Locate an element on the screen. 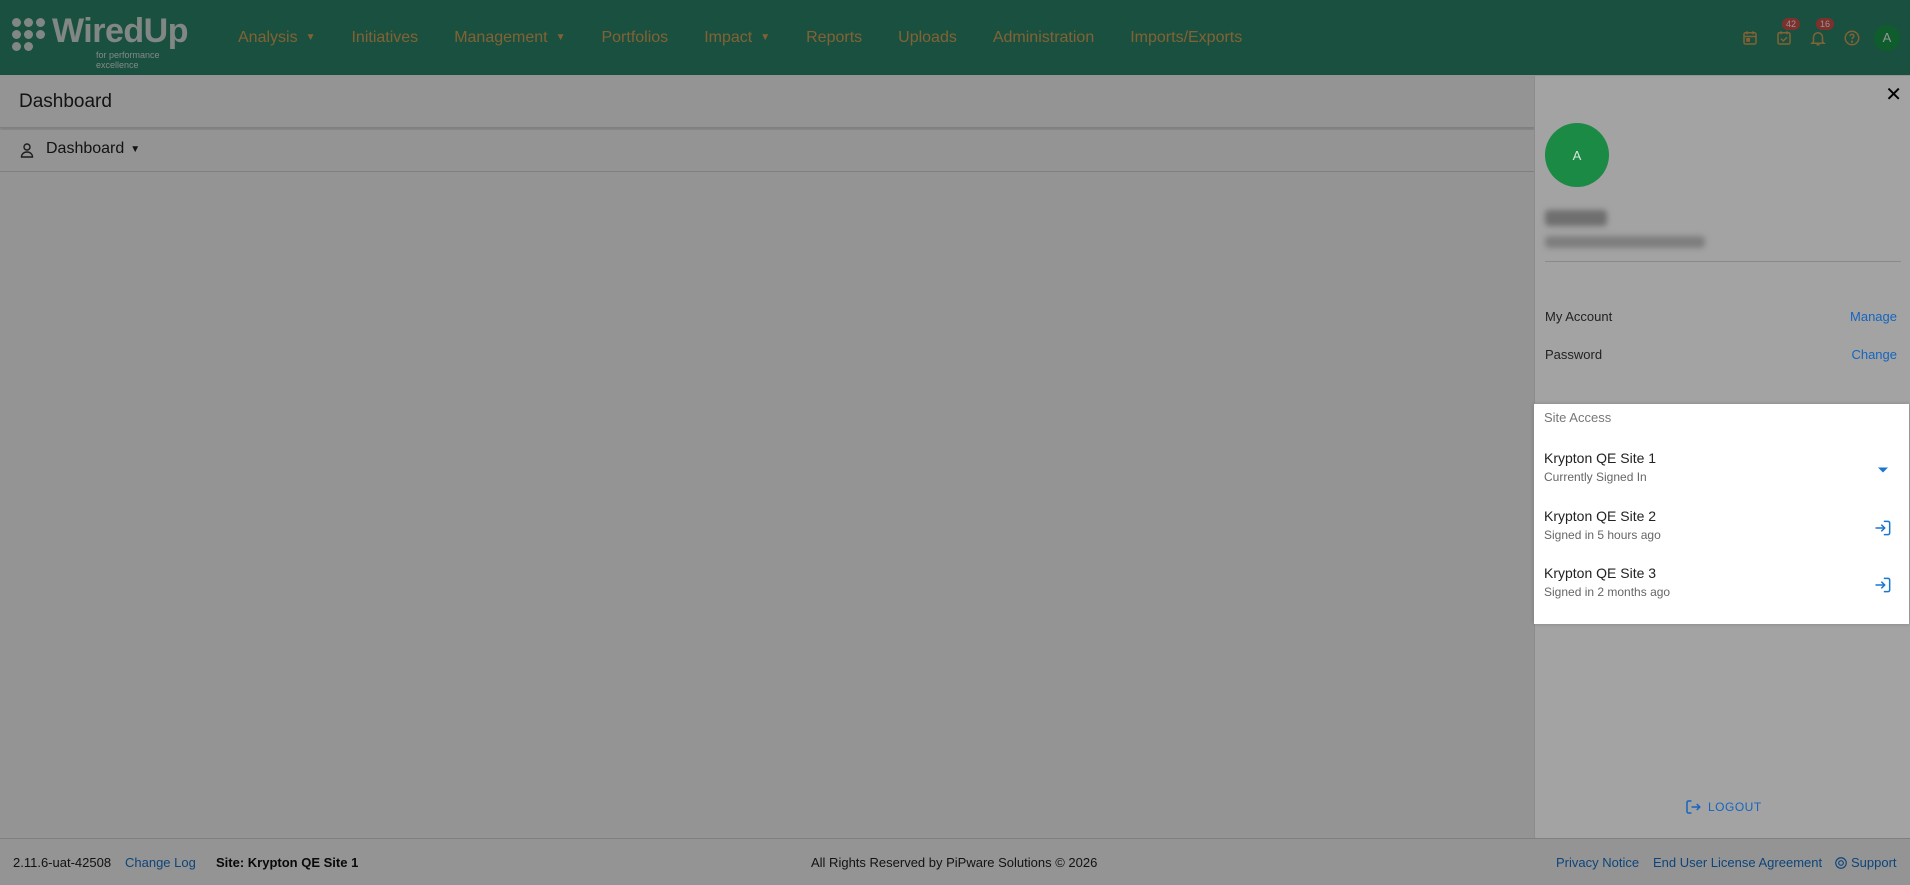 This screenshot has width=1910, height=885. site-name: Krypton QE Site 1 is located at coordinates (1600, 458).